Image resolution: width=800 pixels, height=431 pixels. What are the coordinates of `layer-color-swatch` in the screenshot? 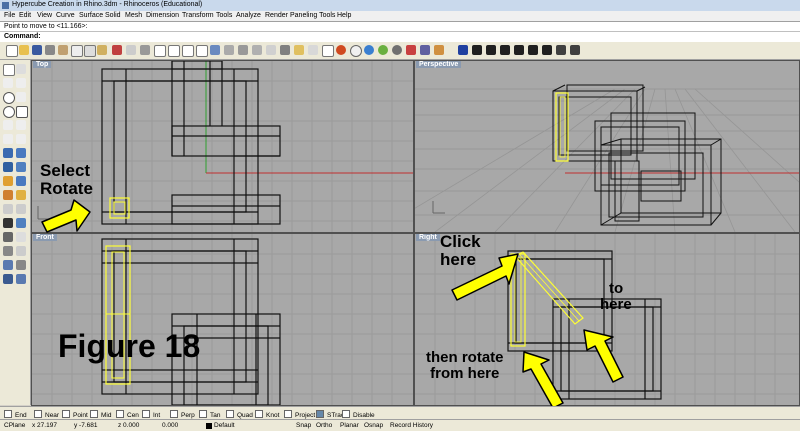 It's located at (209, 426).